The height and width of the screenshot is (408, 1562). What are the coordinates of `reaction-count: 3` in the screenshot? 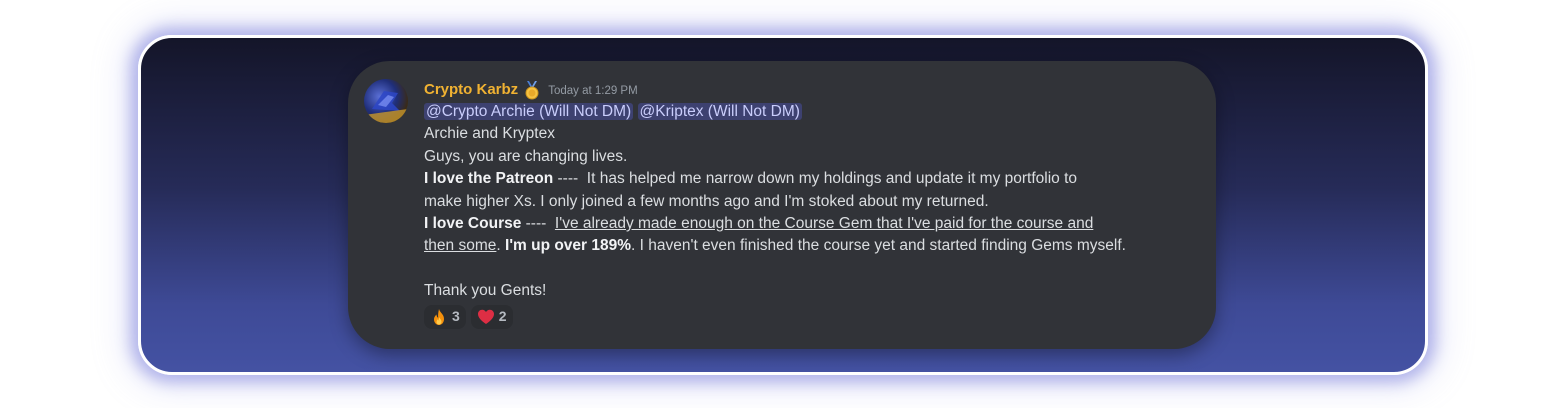 It's located at (456, 316).